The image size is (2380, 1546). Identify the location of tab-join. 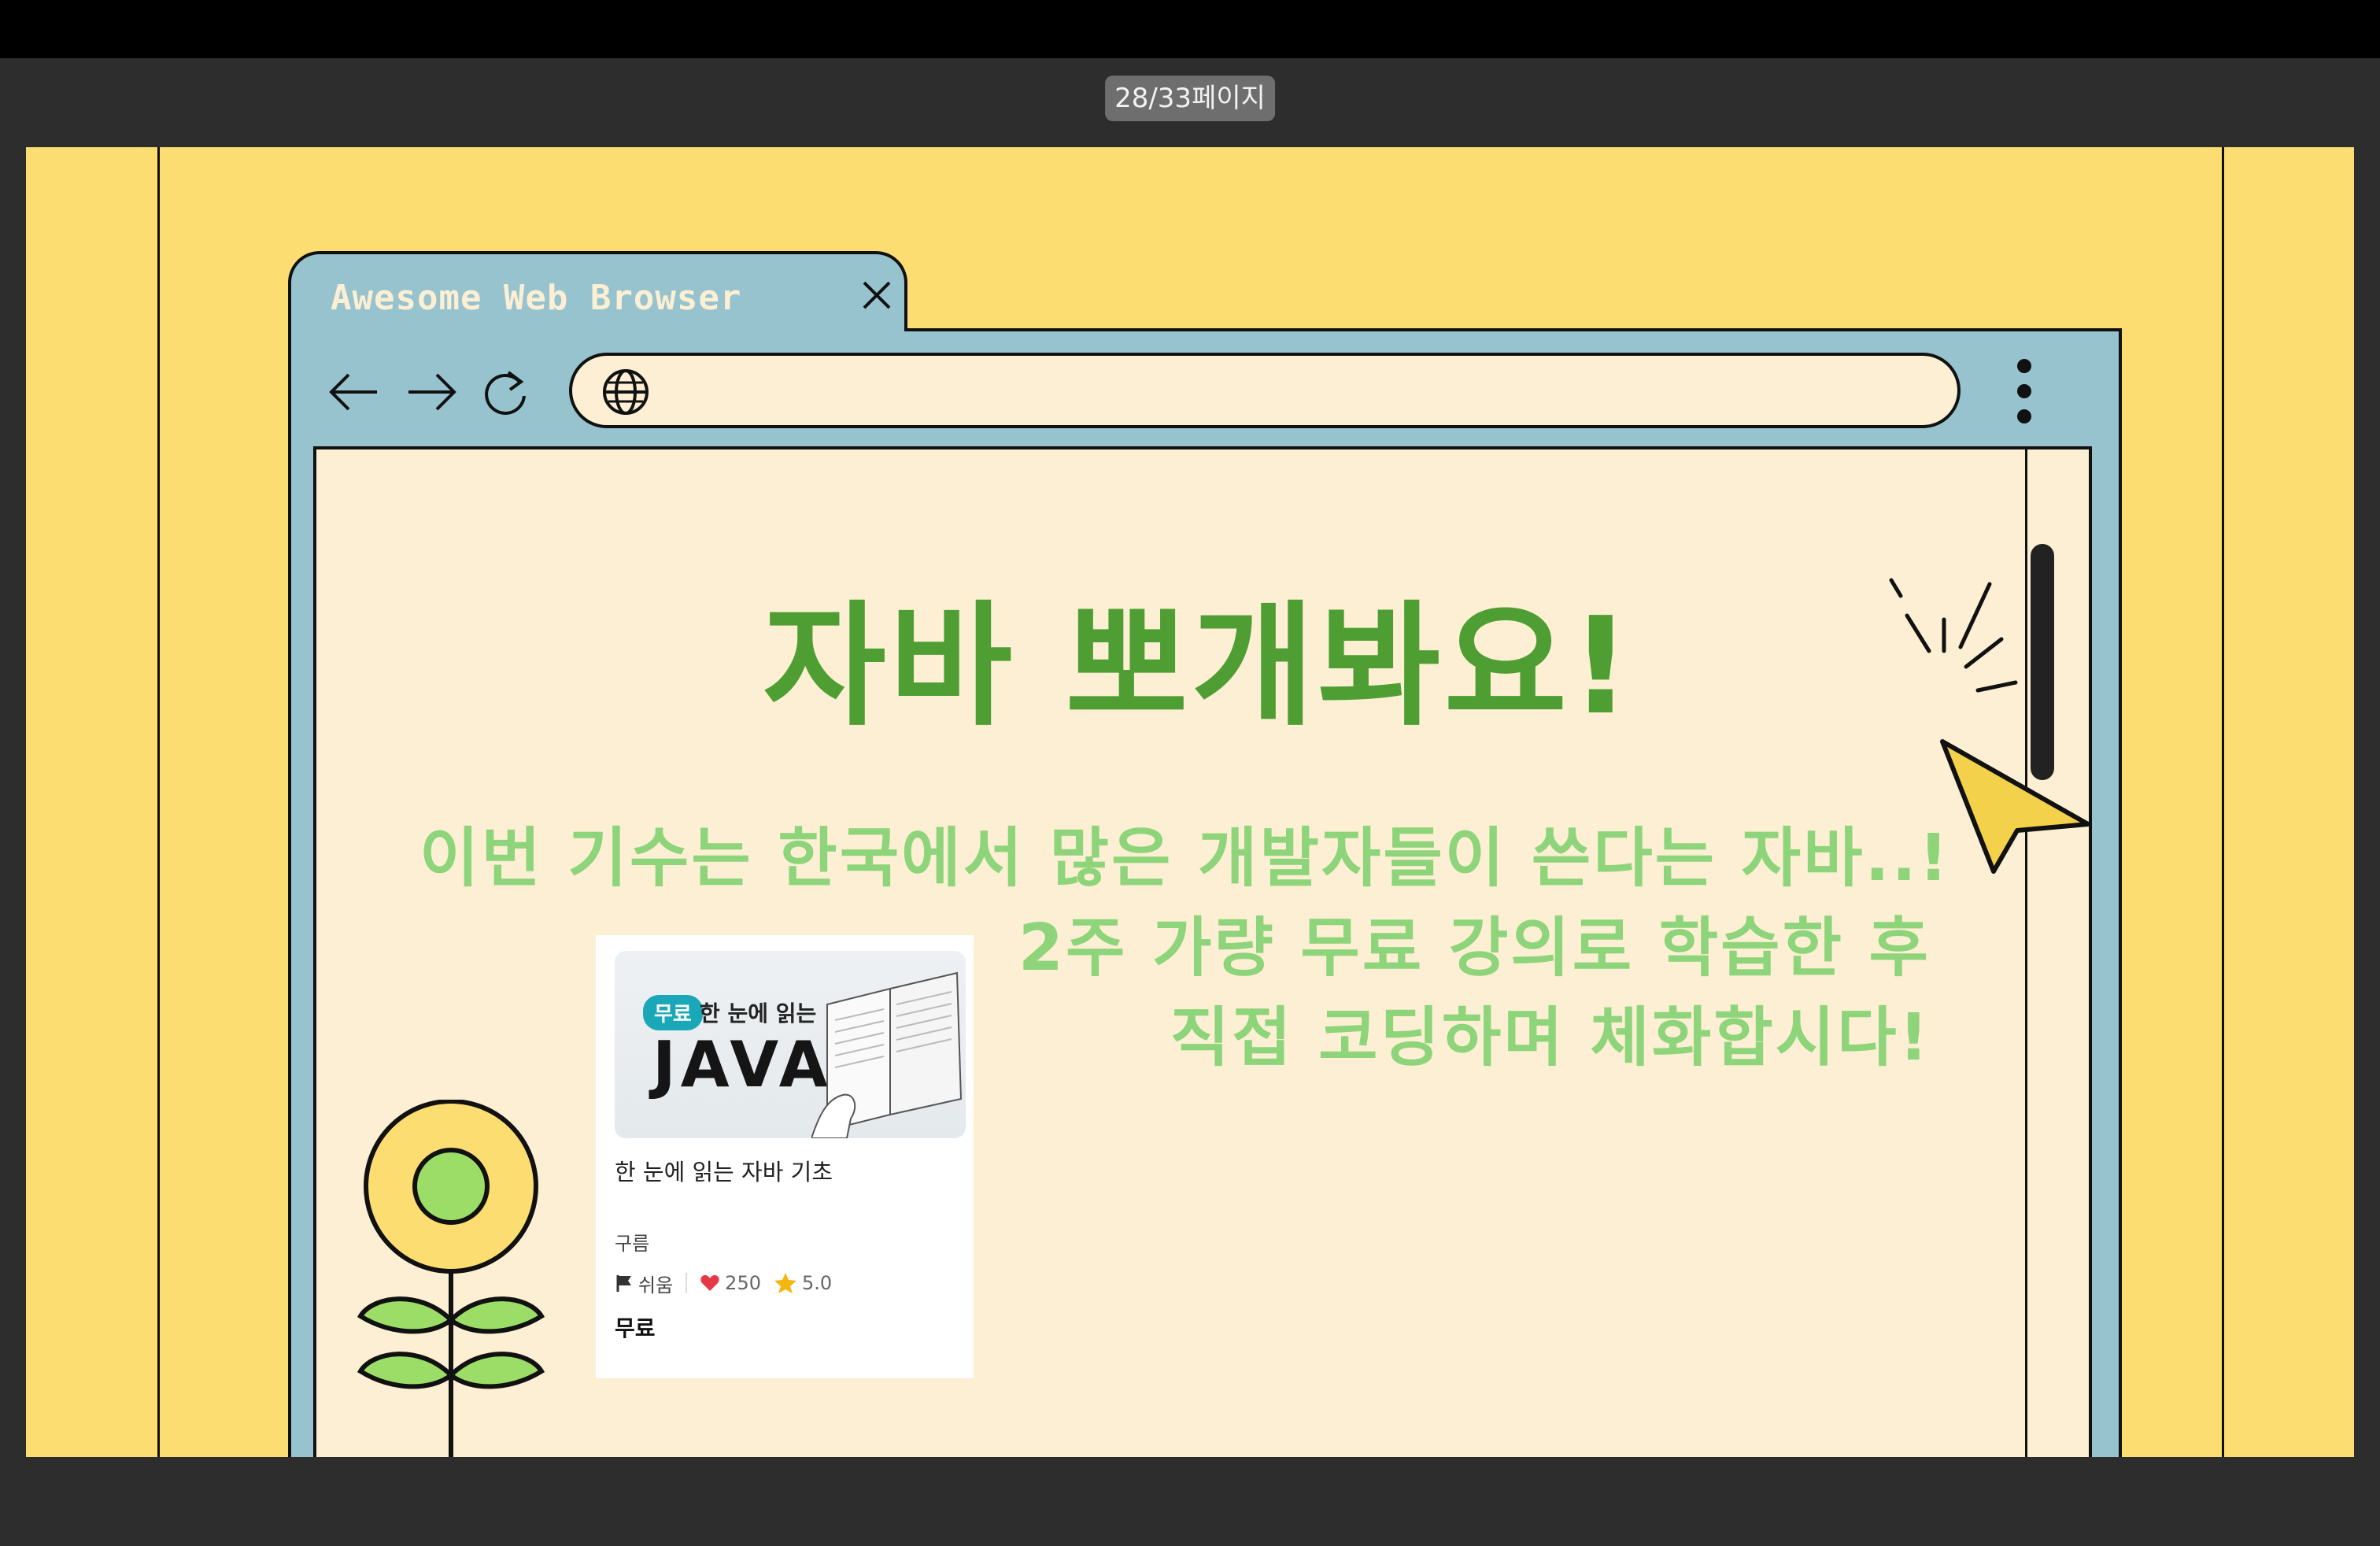
(597, 328).